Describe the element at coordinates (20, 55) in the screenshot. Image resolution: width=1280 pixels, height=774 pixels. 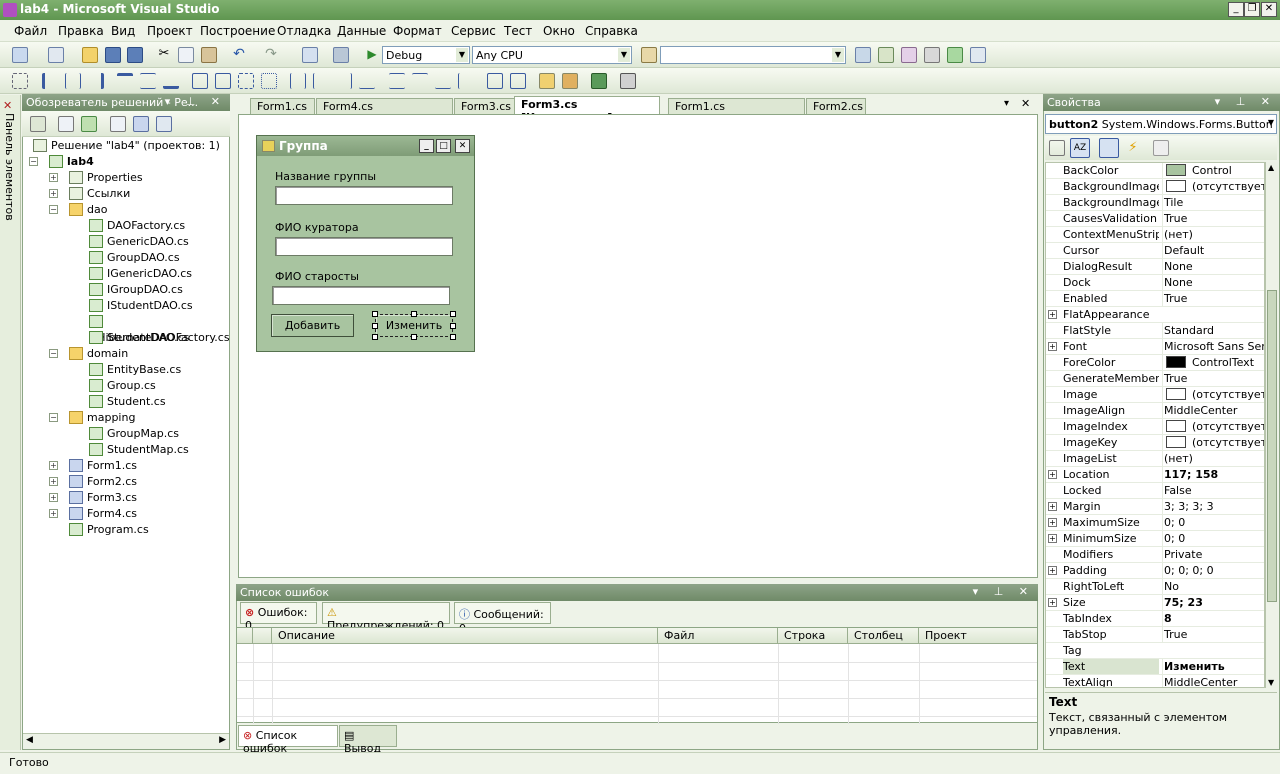
I see `new-project-icon` at that location.